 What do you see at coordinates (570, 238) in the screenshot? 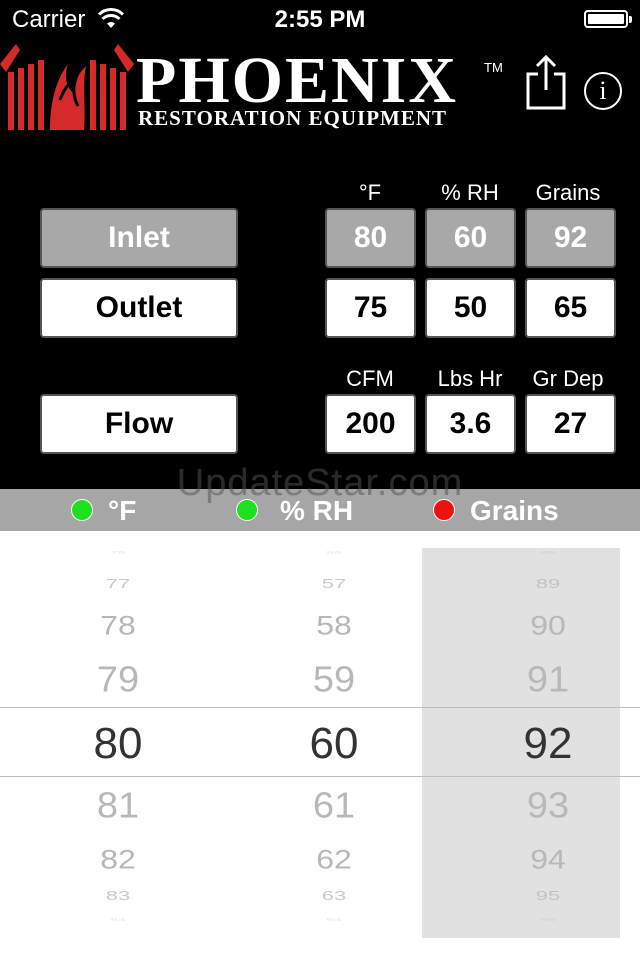
I see `inlet-grains-value: 92` at bounding box center [570, 238].